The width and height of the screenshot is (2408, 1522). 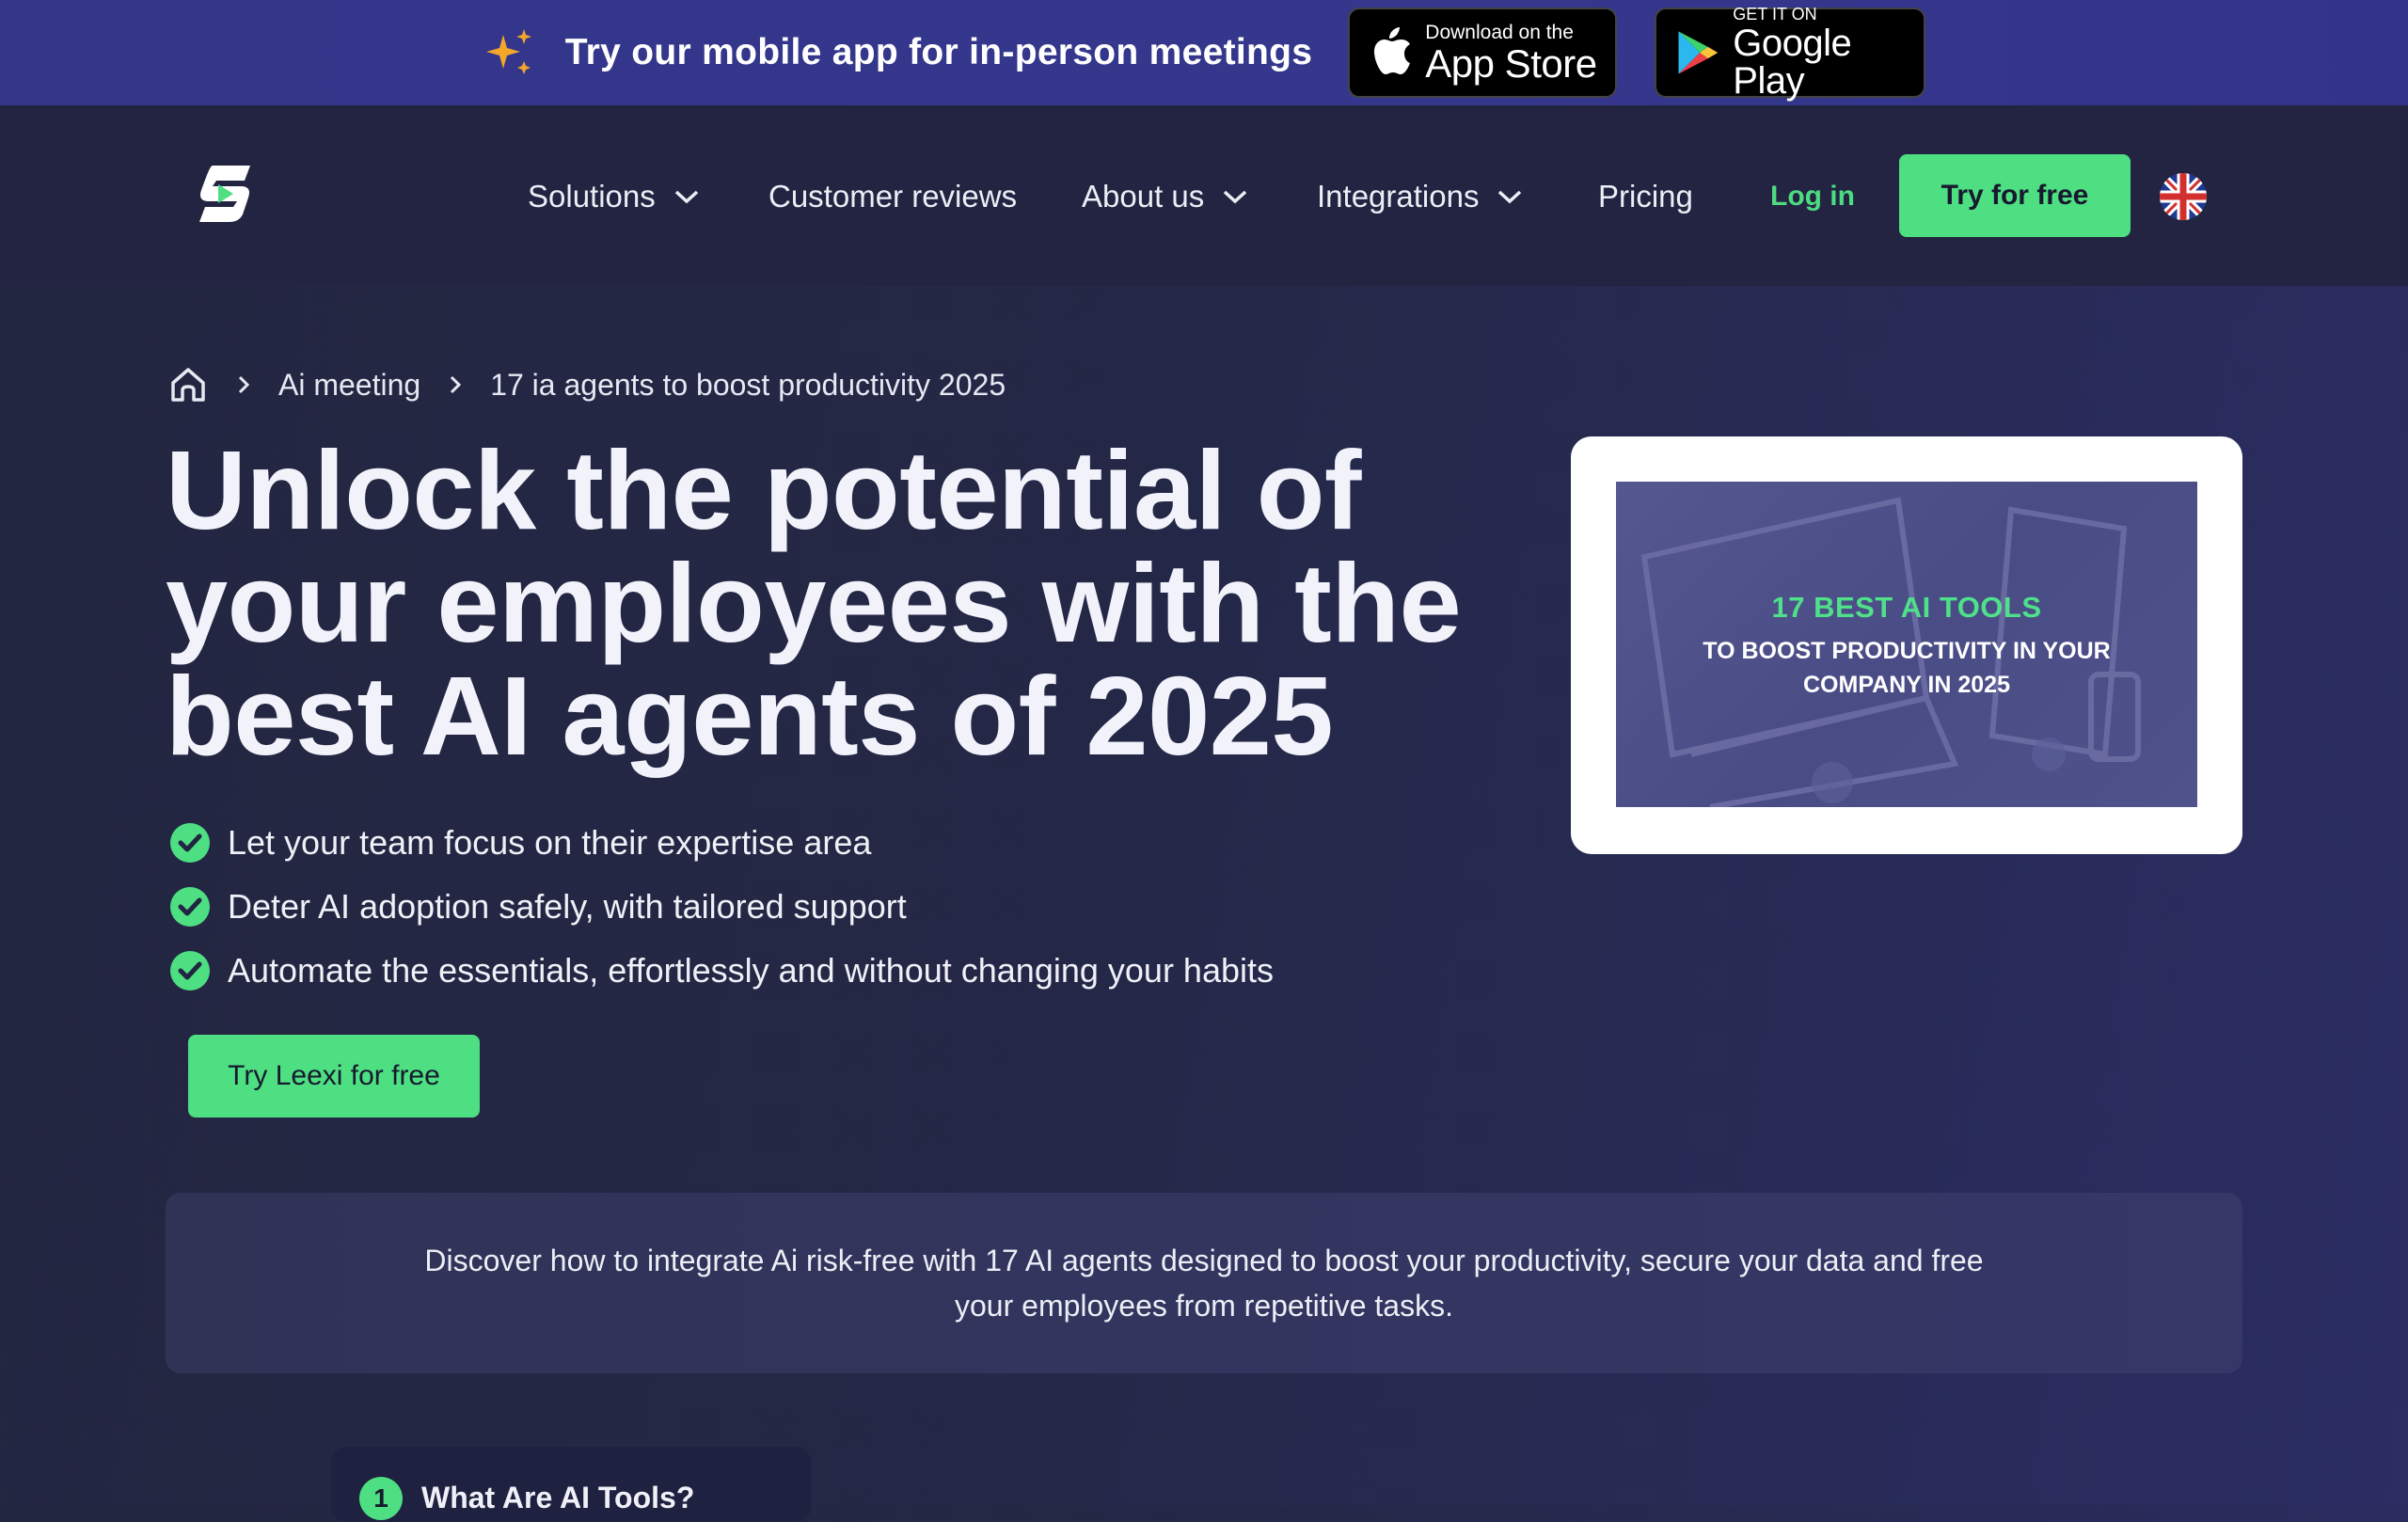 I want to click on nav-about-us-label: About us, so click(x=1144, y=197).